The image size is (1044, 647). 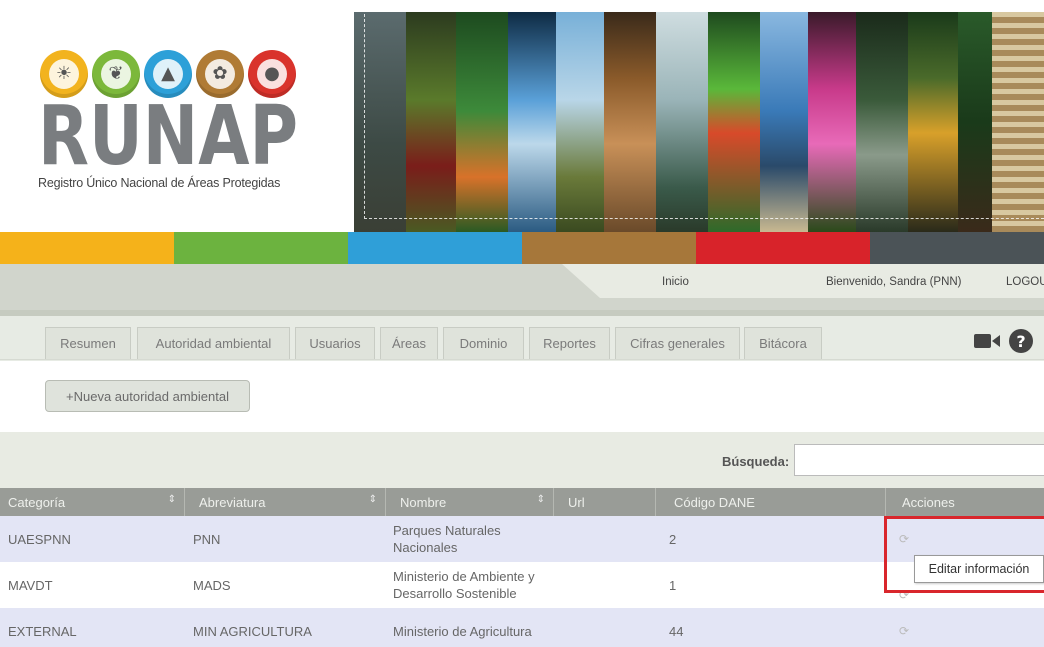 What do you see at coordinates (605, 502) in the screenshot?
I see `column-header-url: Url` at bounding box center [605, 502].